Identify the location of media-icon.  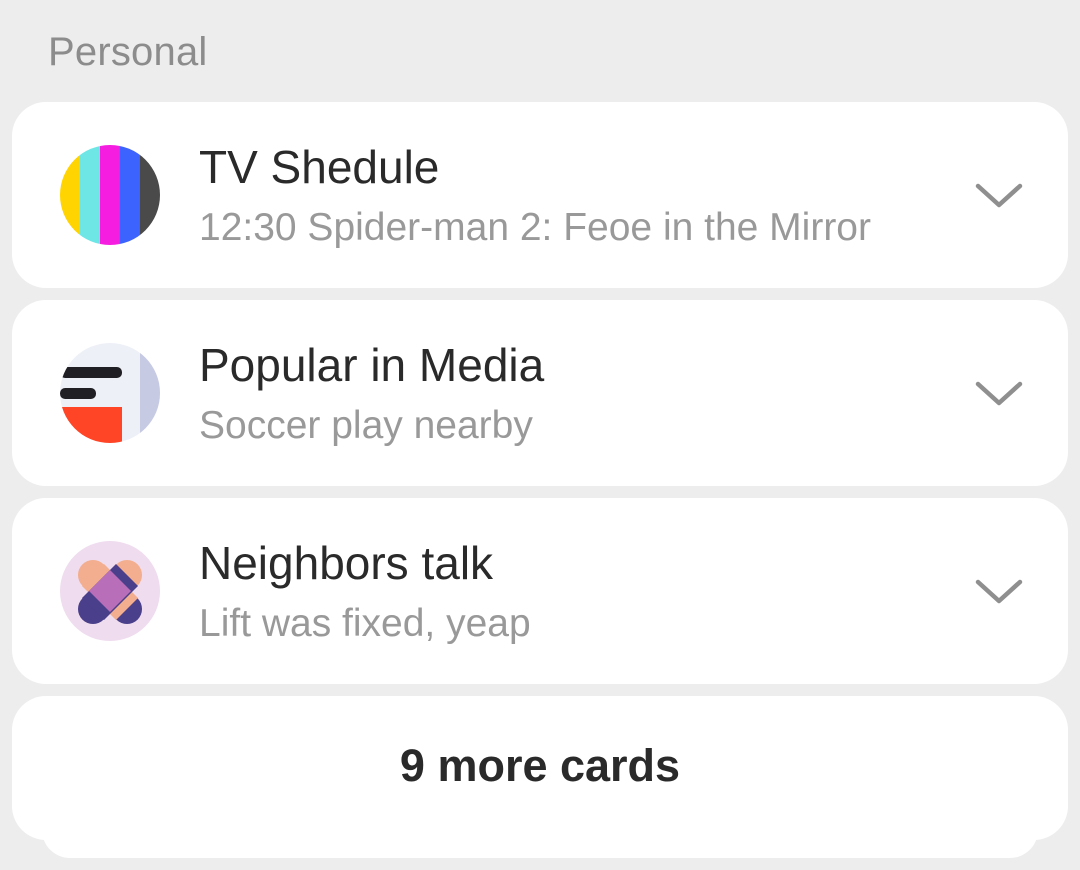
(110, 393).